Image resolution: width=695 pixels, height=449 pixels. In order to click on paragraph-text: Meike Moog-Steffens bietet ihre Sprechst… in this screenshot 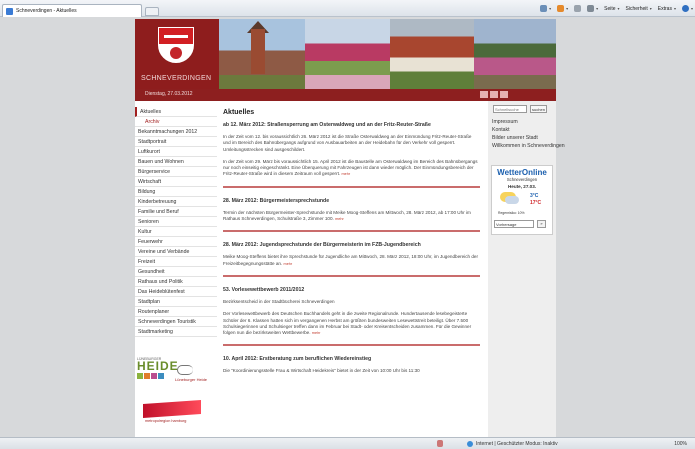, I will do `click(351, 260)`.